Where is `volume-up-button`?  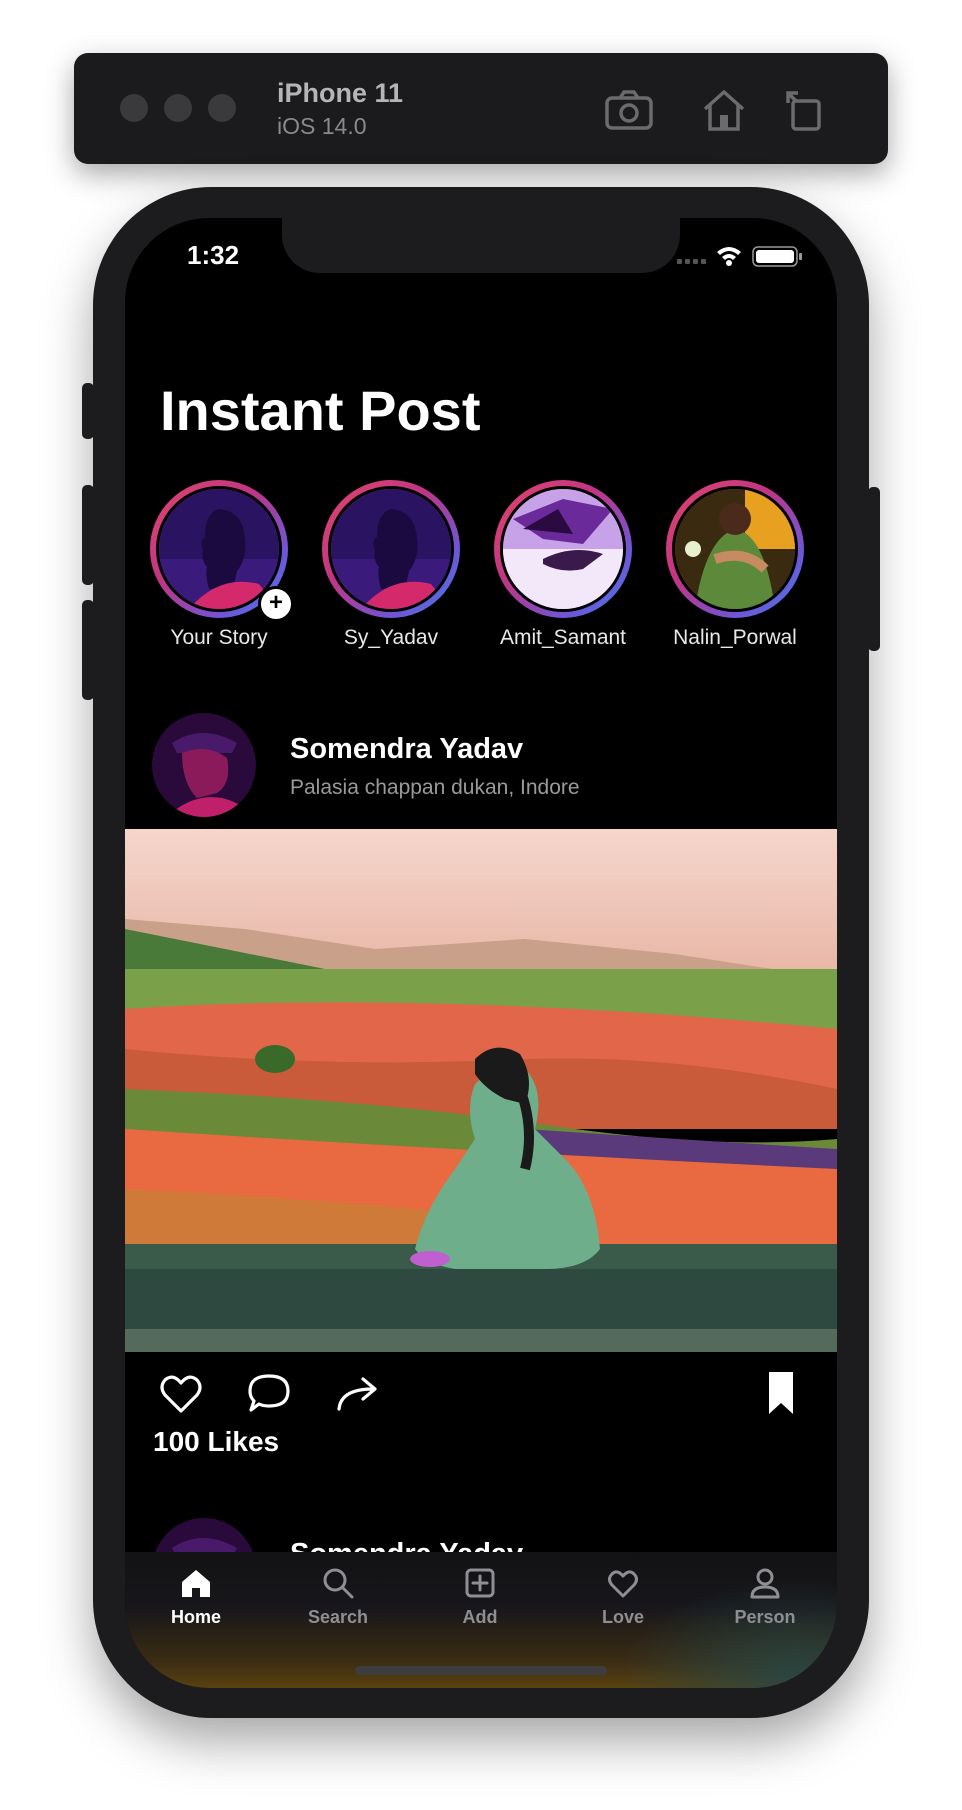
volume-up-button is located at coordinates (88, 535).